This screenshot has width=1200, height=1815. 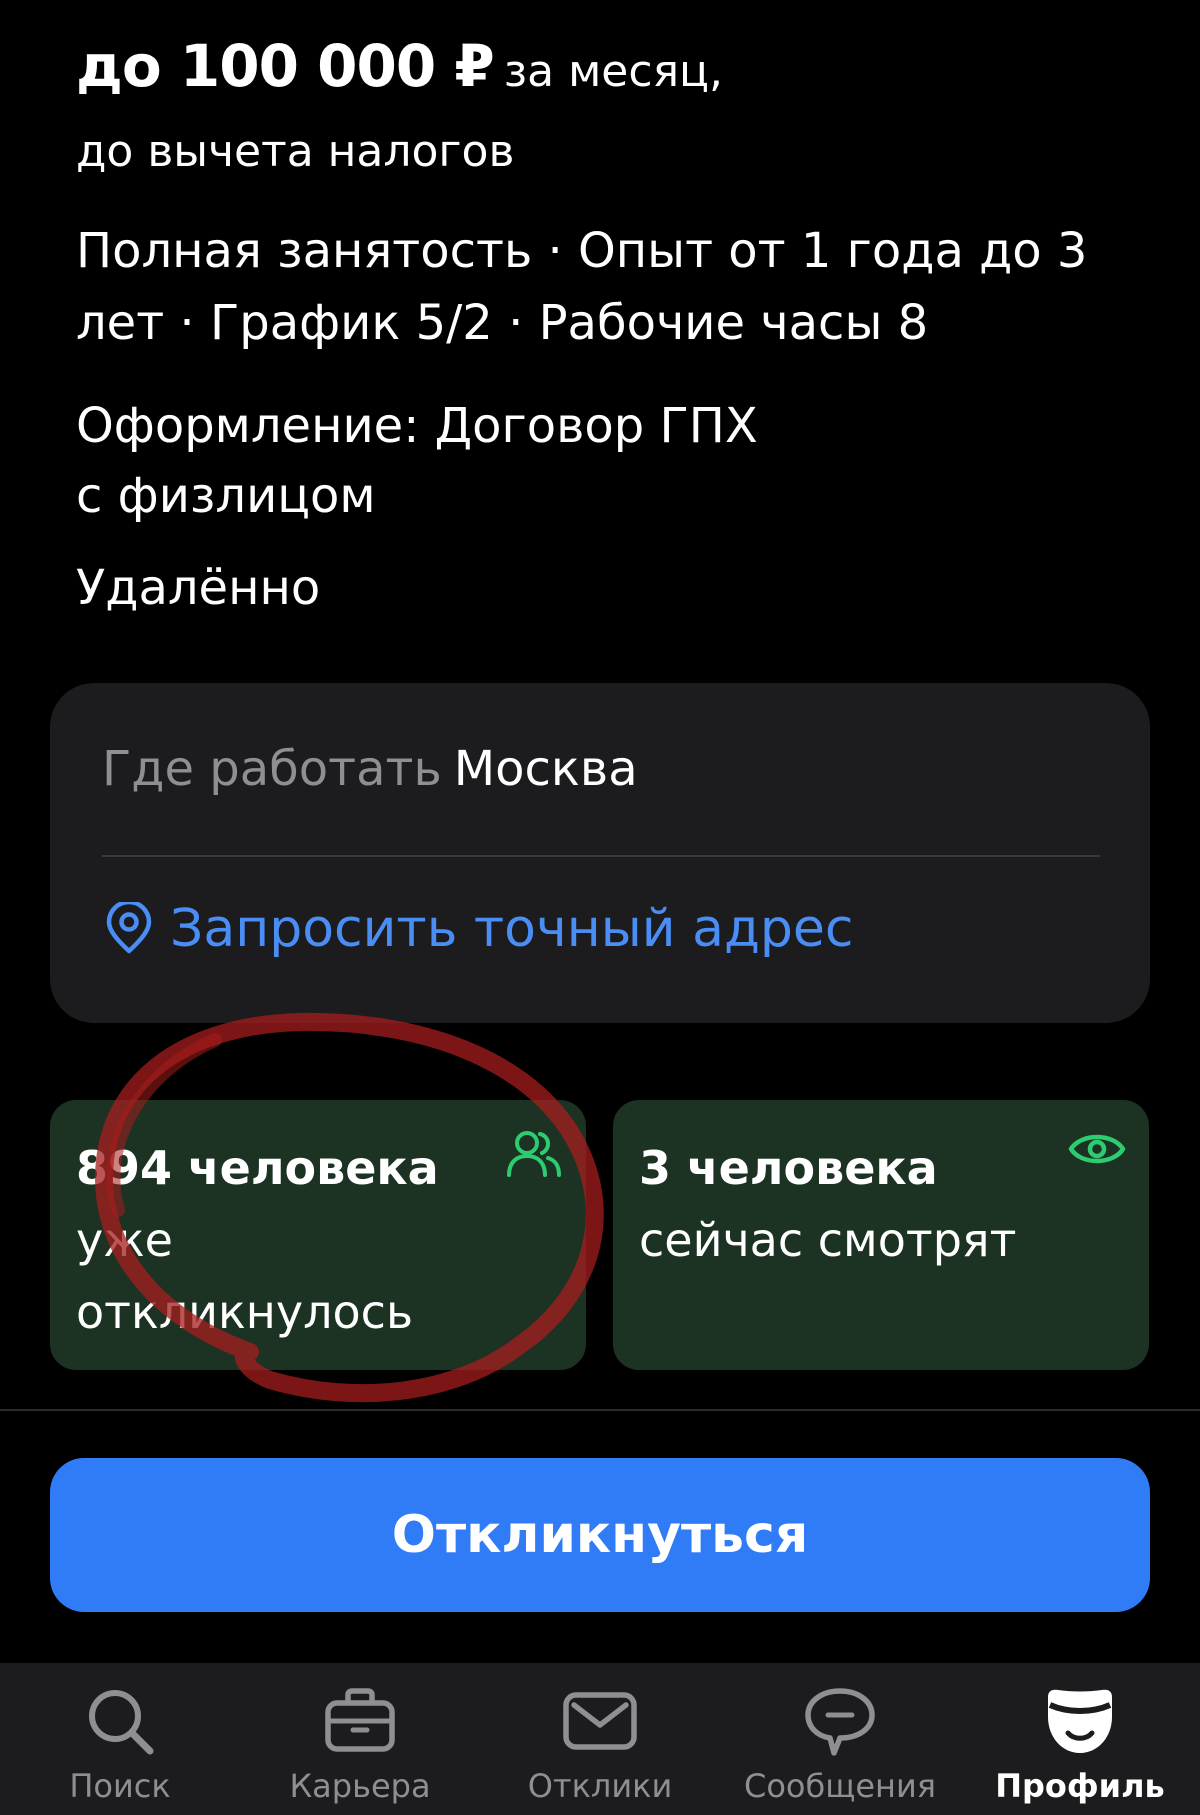 I want to click on tab-responses: Отклики, so click(x=600, y=1739).